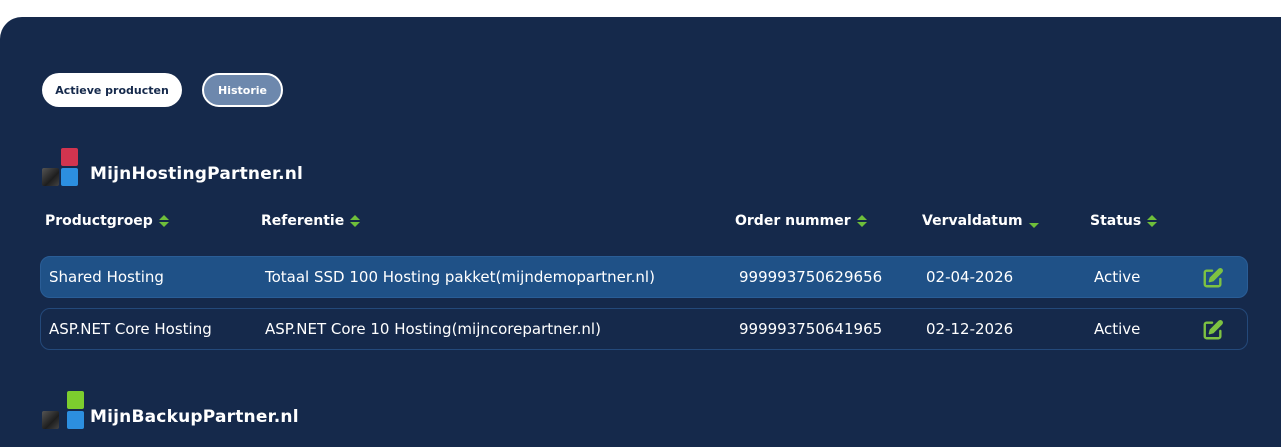 The width and height of the screenshot is (1281, 447). I want to click on column-header-productgroep: Productgroep, so click(107, 221).